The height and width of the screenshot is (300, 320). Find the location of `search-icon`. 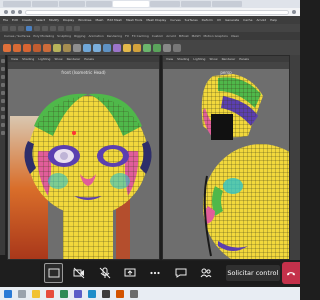

search-icon is located at coordinates (22, 293).